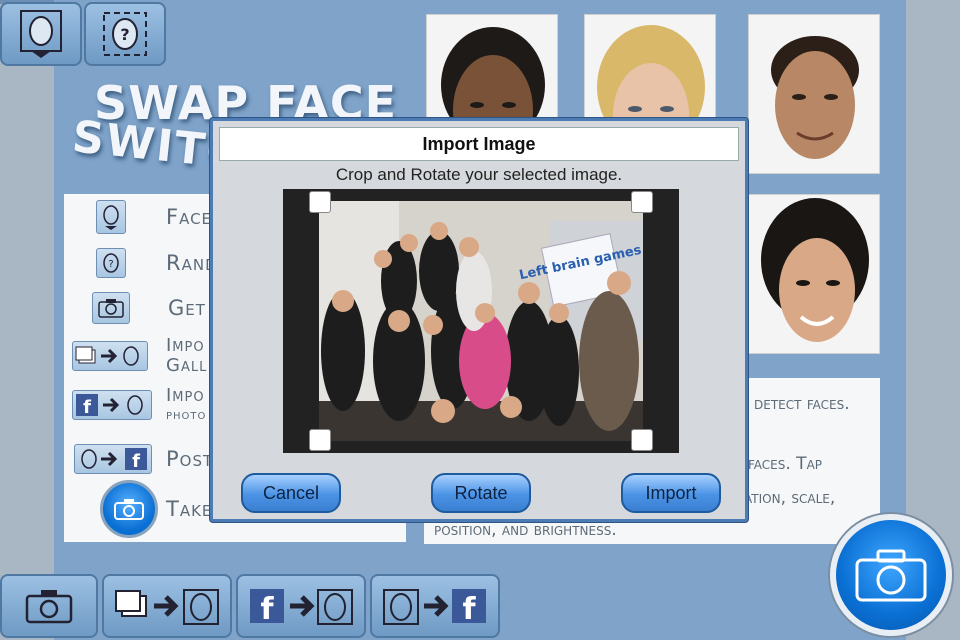 Image resolution: width=960 pixels, height=640 pixels. I want to click on menu-item-label: Post, so click(190, 459).